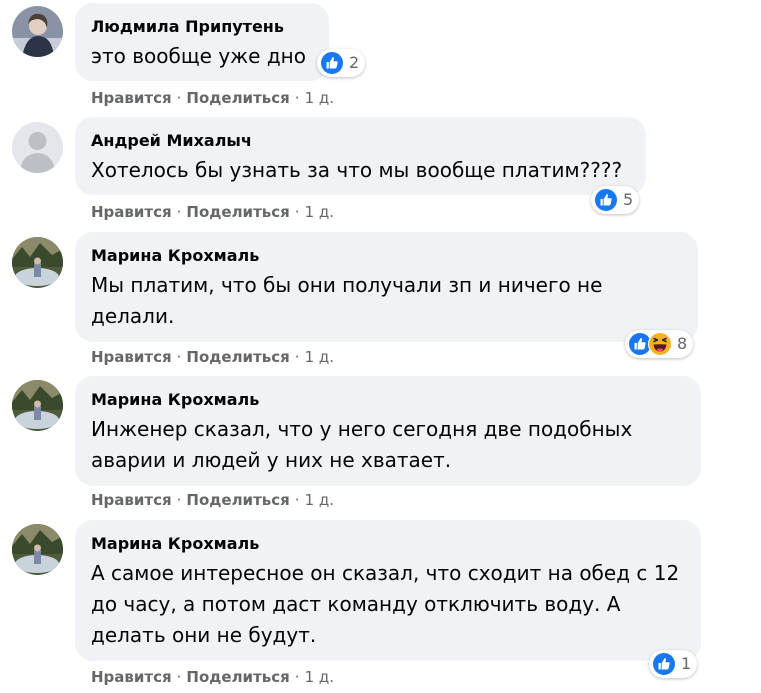  Describe the element at coordinates (354, 62) in the screenshot. I see `reaction-count: 2` at that location.